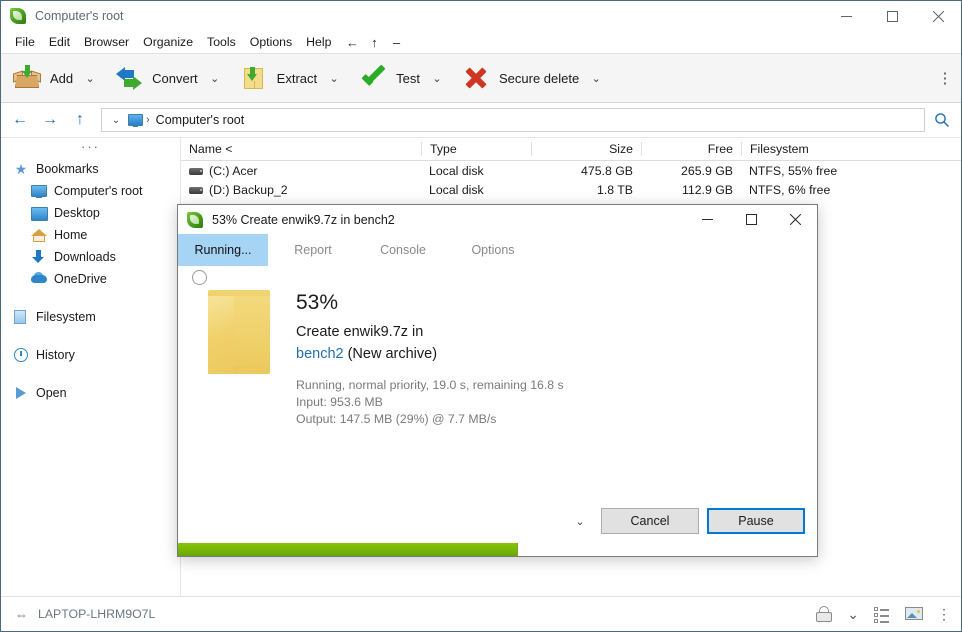 The width and height of the screenshot is (962, 632). Describe the element at coordinates (317, 302) in the screenshot. I see `progress-percent-label: 53%` at that location.